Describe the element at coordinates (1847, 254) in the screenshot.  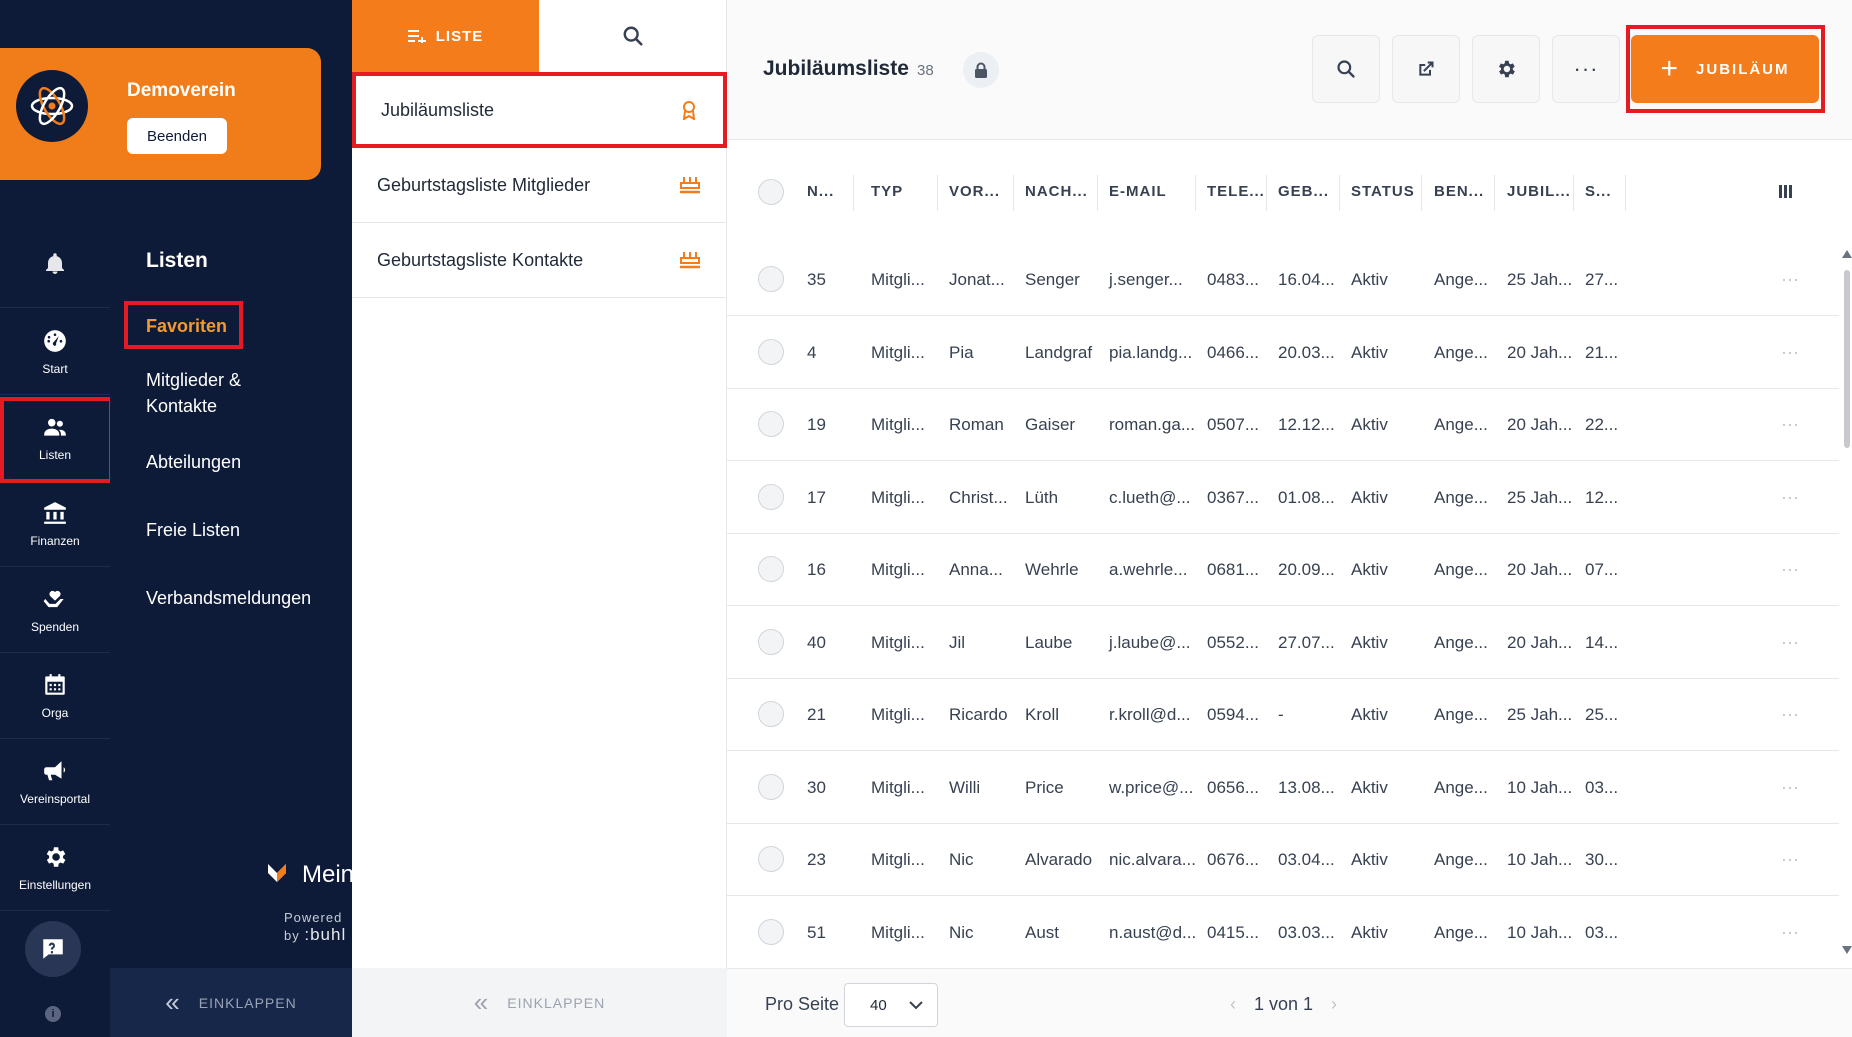
I see `scroll-up-arrow` at that location.